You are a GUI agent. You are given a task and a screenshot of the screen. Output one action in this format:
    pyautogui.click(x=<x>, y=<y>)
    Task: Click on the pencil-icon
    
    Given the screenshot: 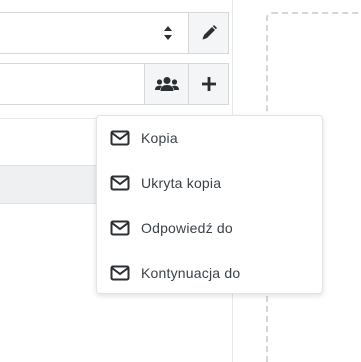 What is the action you would take?
    pyautogui.click(x=209, y=32)
    